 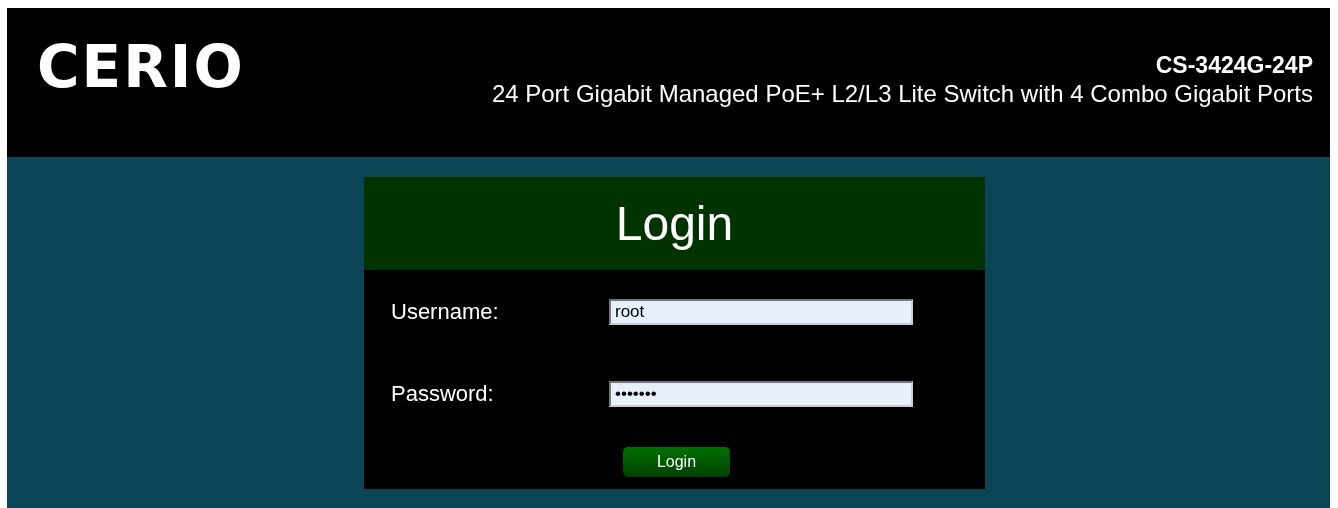 I want to click on product-description: 24 Port Gigabit Managed PoE+ L2/L3 Lite Switch with 4 Combo Gigabit Ports, so click(x=902, y=94).